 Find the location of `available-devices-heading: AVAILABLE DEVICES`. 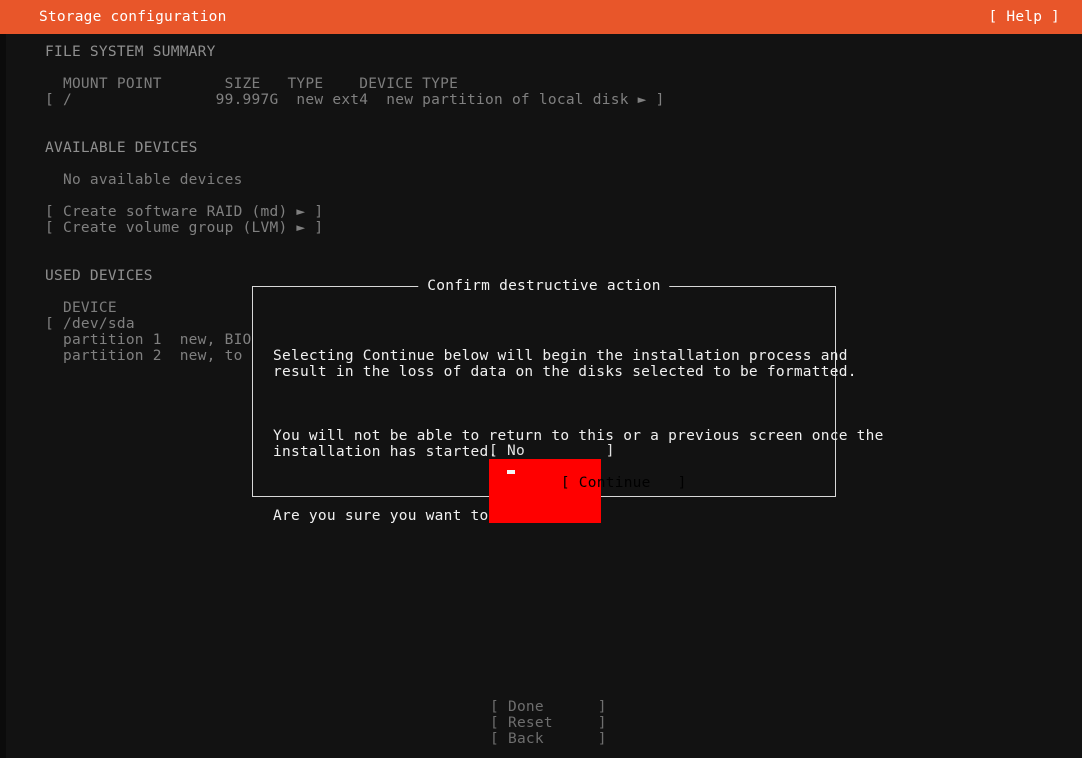

available-devices-heading: AVAILABLE DEVICES is located at coordinates (121, 148).